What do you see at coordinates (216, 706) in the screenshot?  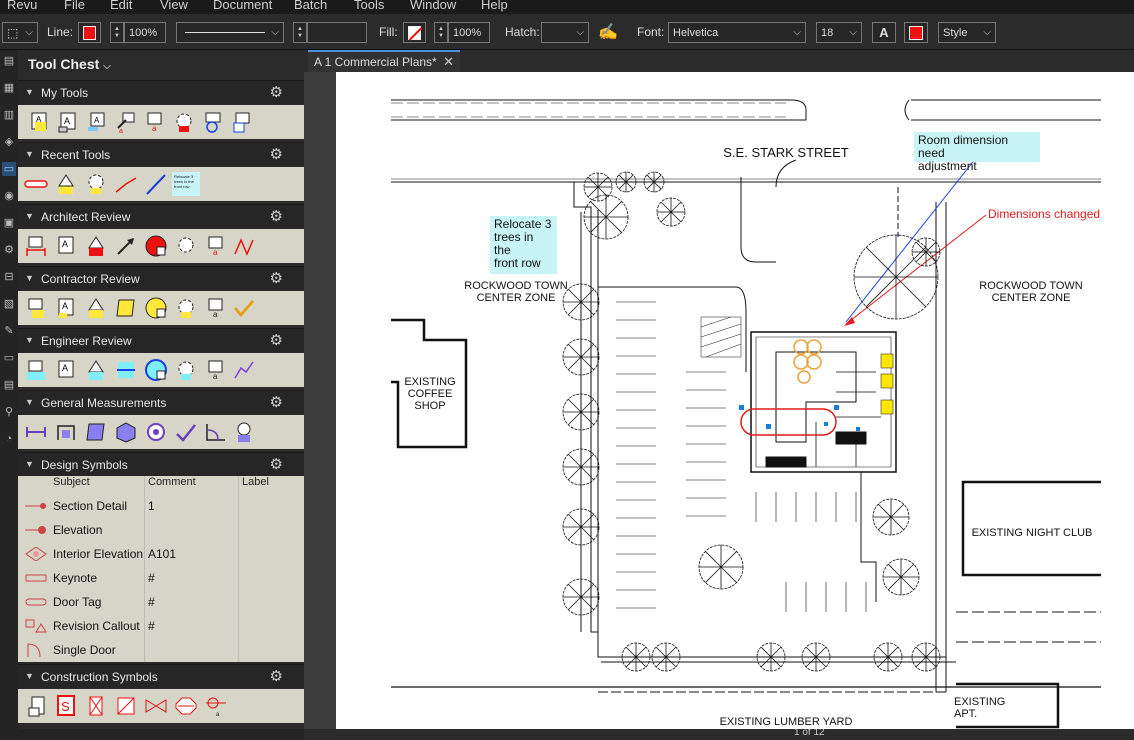 I see `valve-tool: a` at bounding box center [216, 706].